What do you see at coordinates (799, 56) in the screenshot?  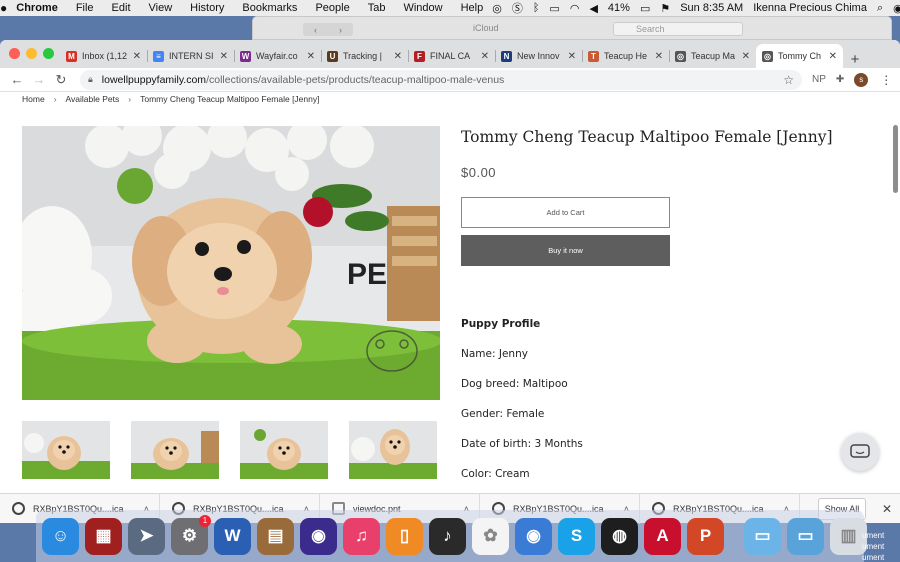 I see `tab-9: ◎ Tommy Ch ✕` at bounding box center [799, 56].